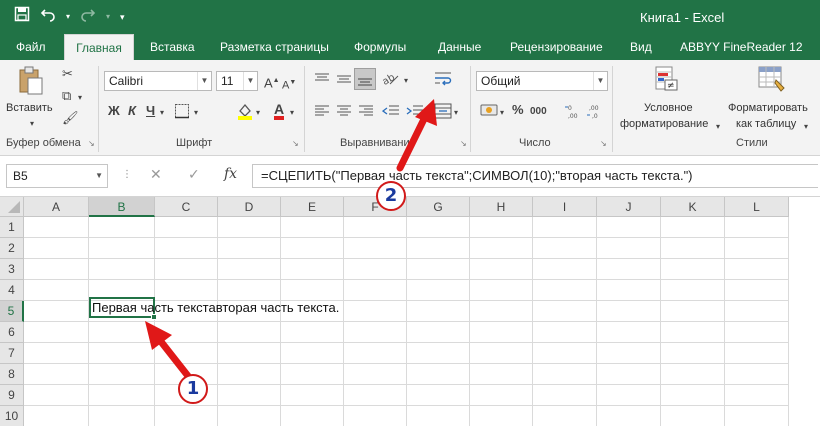 The width and height of the screenshot is (820, 426). Describe the element at coordinates (150, 111) in the screenshot. I see `underline-button: Ч` at that location.